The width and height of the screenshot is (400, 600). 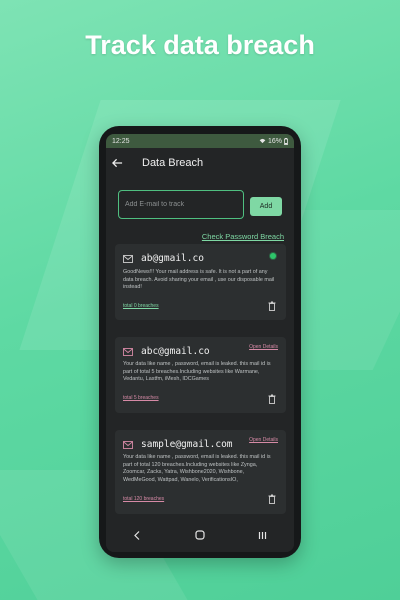 What do you see at coordinates (137, 535) in the screenshot?
I see `back-nav-icon` at bounding box center [137, 535].